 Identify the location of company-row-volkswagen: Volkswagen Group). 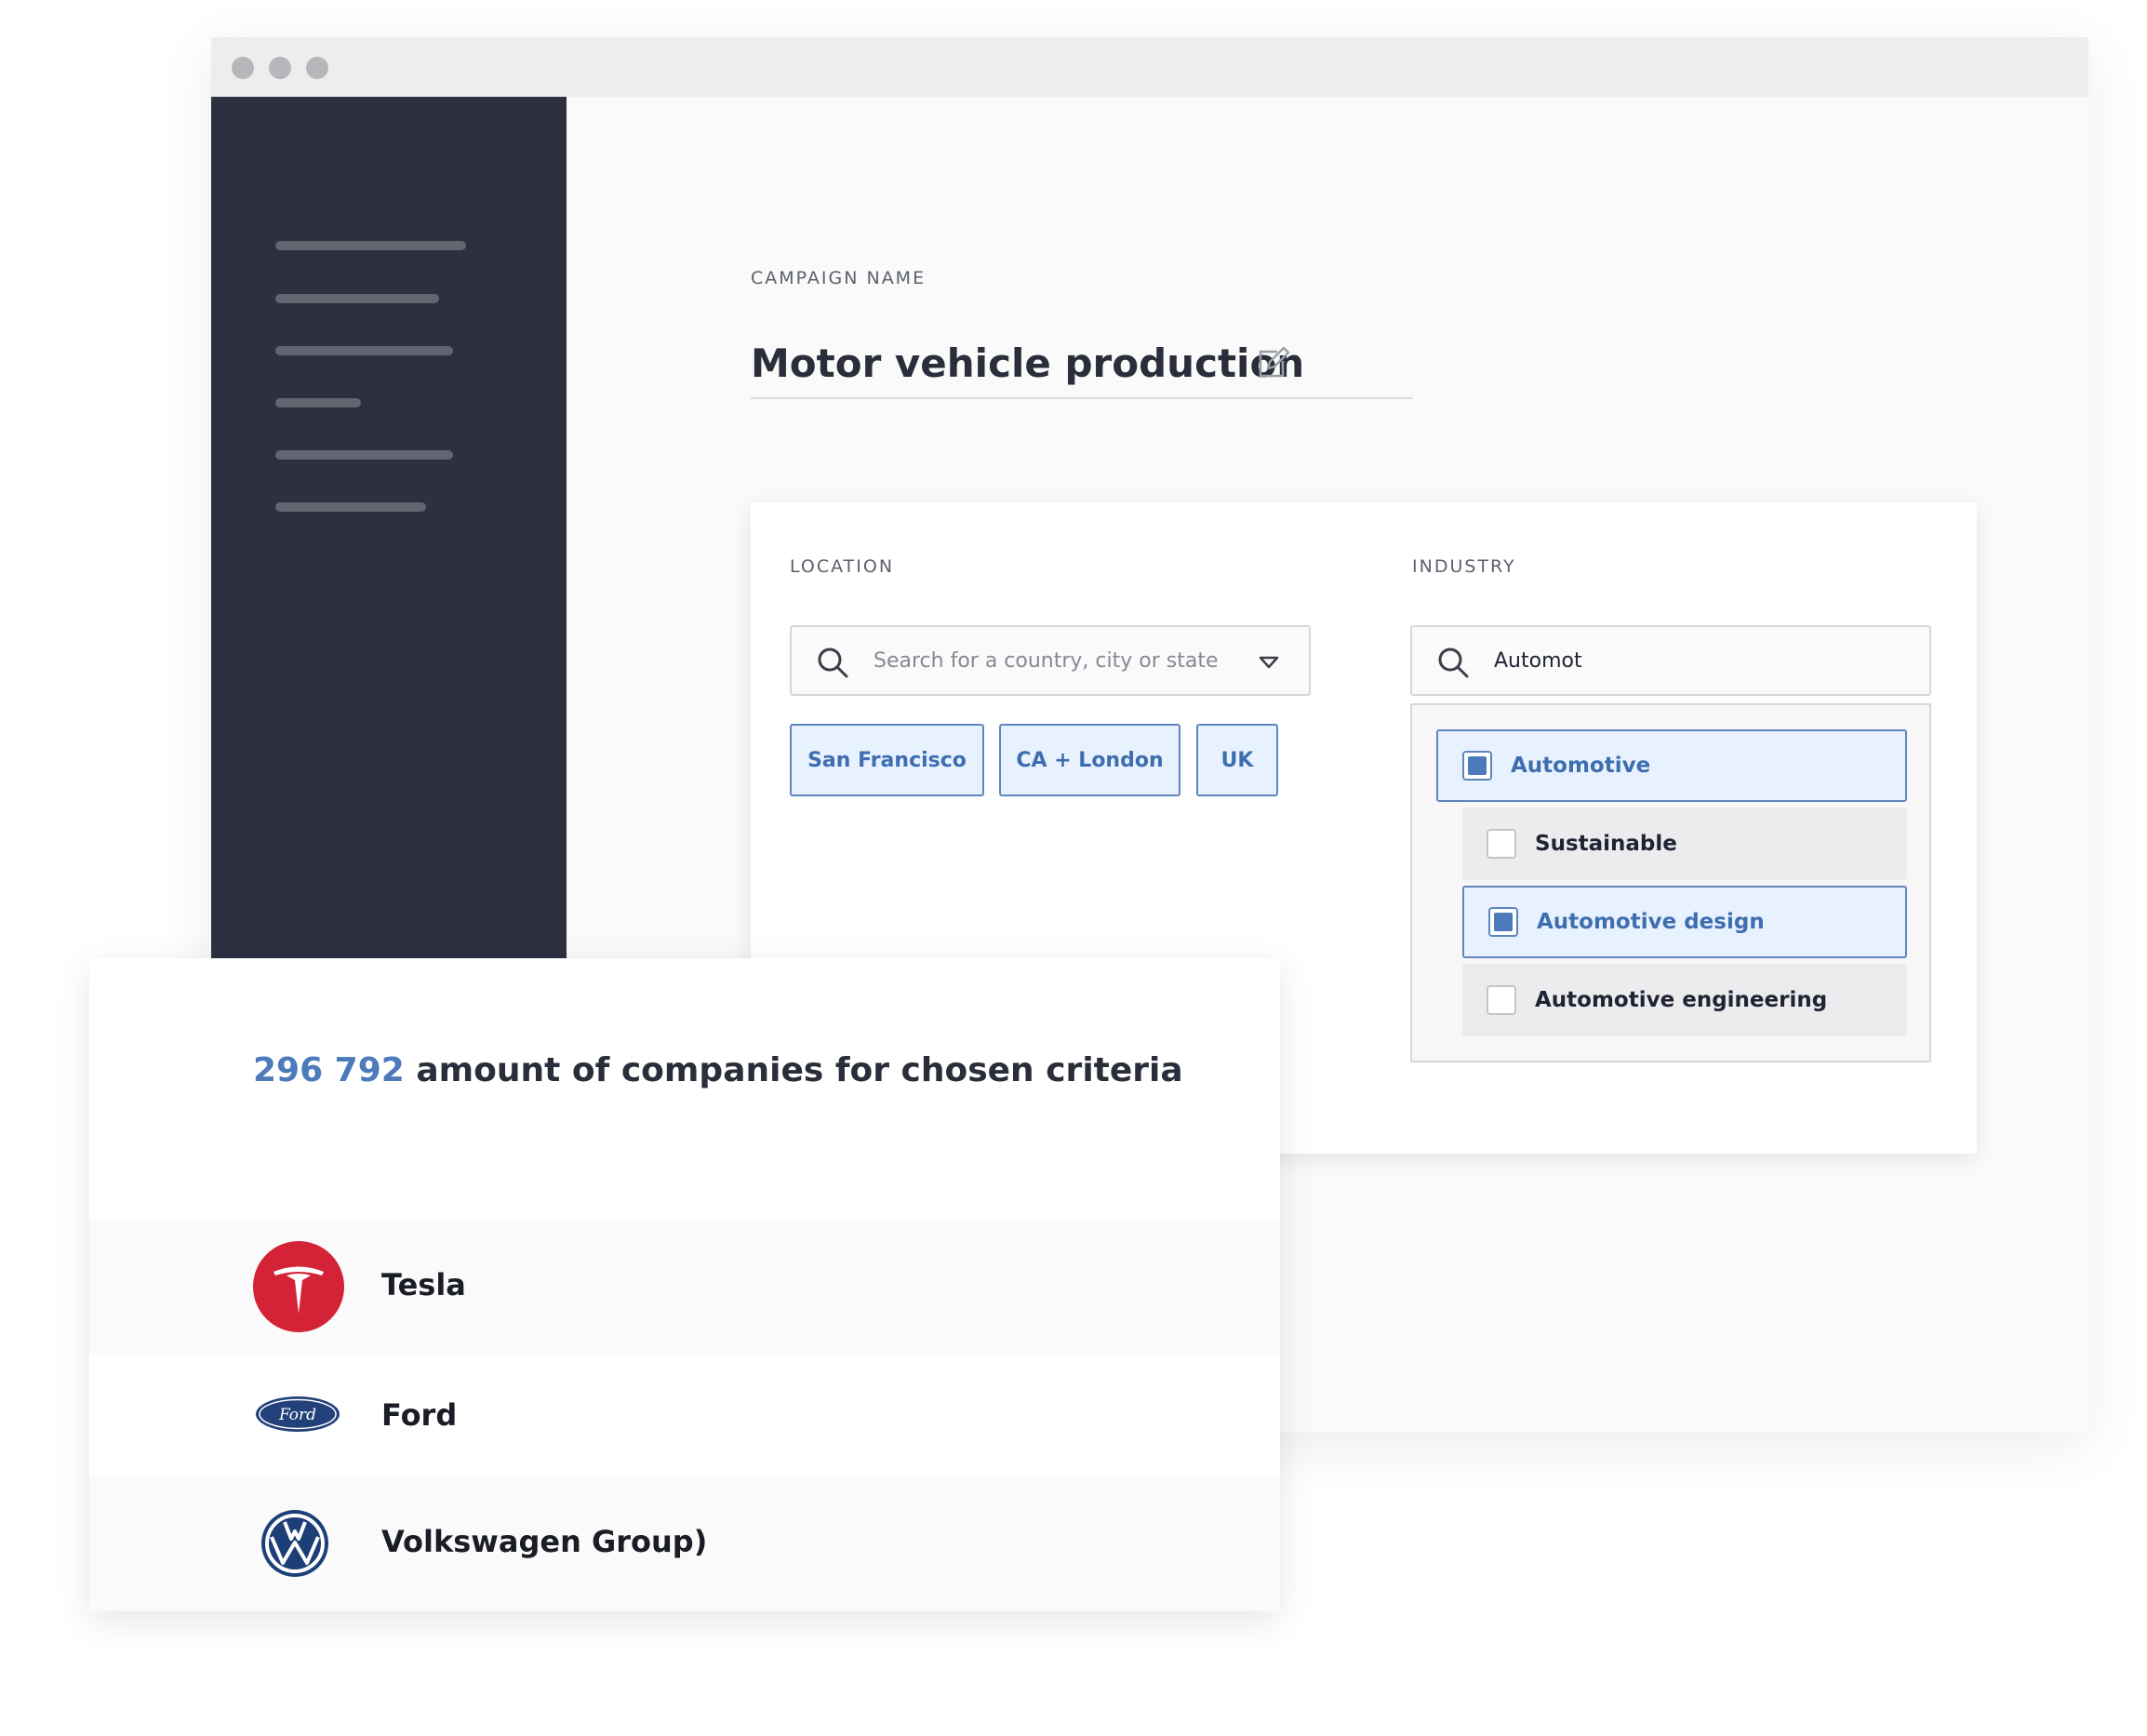
(685, 1543).